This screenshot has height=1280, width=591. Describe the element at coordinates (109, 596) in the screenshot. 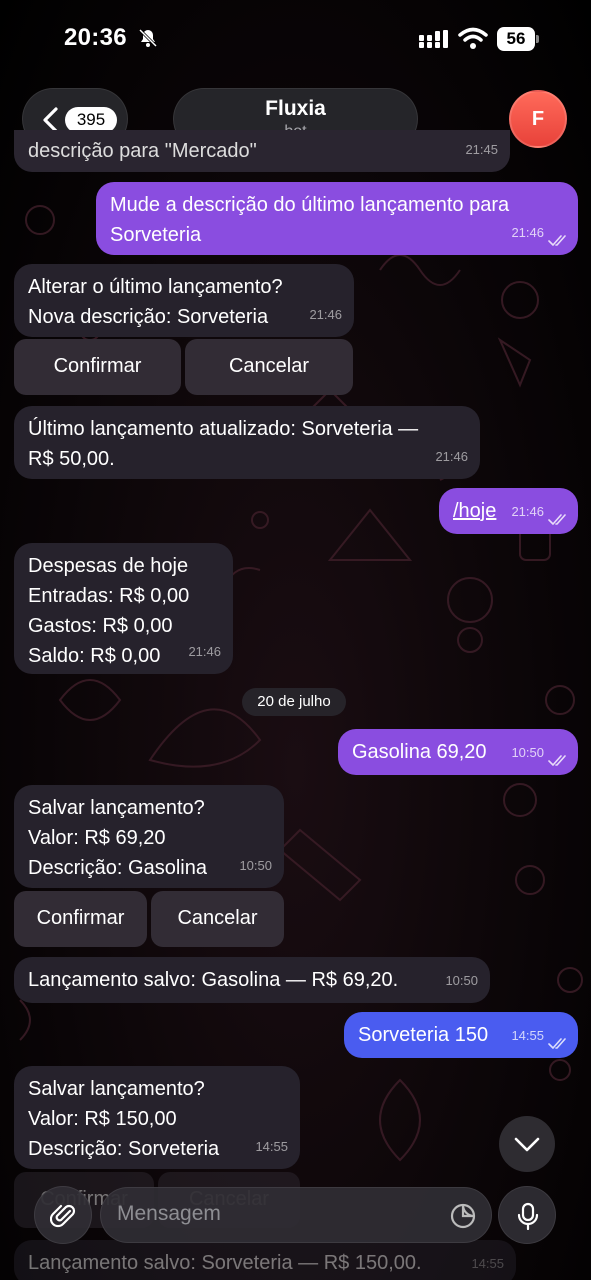

I see `message-line: Entradas: R$ 0,00` at that location.